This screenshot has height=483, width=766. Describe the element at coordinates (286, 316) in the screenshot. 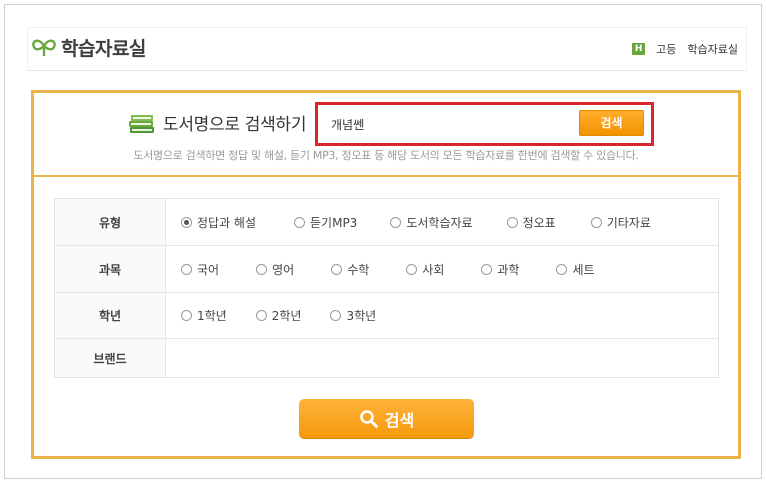

I see `option-label: 2학년` at that location.